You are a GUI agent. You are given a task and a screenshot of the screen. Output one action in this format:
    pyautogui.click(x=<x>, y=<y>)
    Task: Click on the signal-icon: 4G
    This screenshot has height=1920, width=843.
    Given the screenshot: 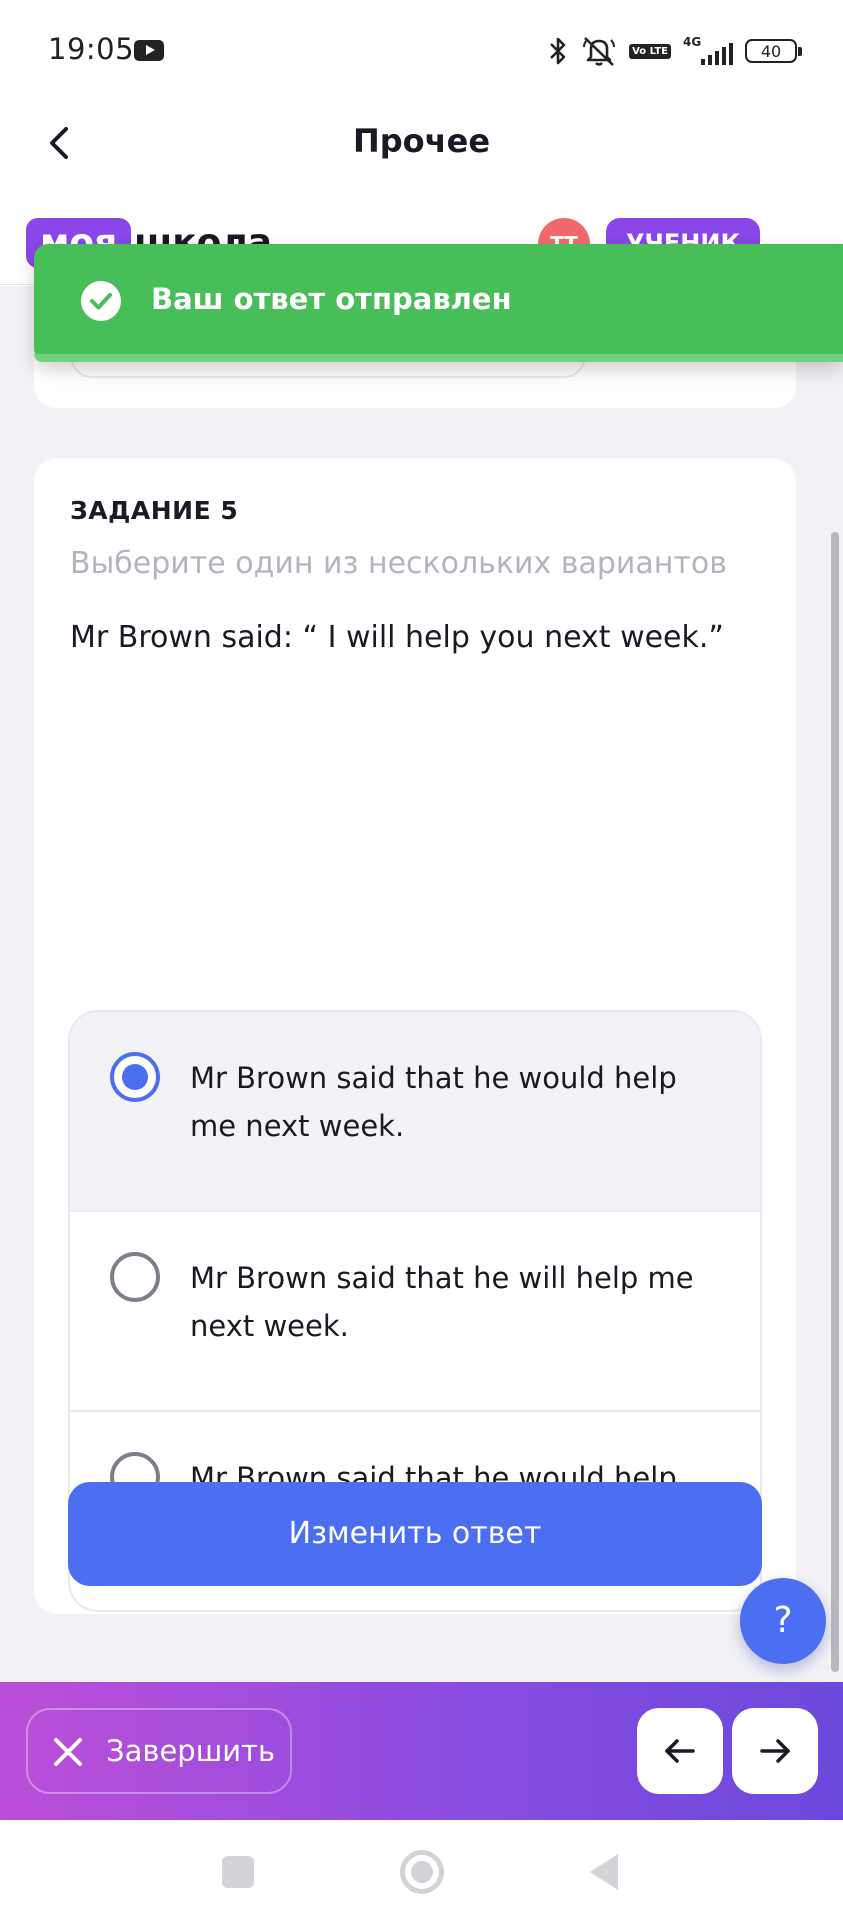 What is the action you would take?
    pyautogui.click(x=708, y=51)
    